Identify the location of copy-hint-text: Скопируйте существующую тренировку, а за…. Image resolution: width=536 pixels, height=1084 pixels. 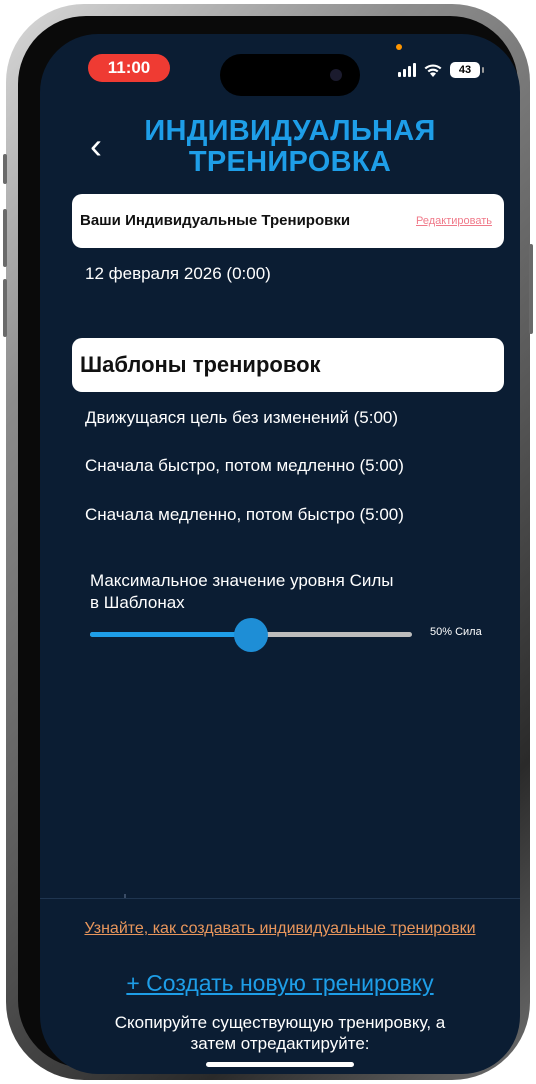
(280, 1033).